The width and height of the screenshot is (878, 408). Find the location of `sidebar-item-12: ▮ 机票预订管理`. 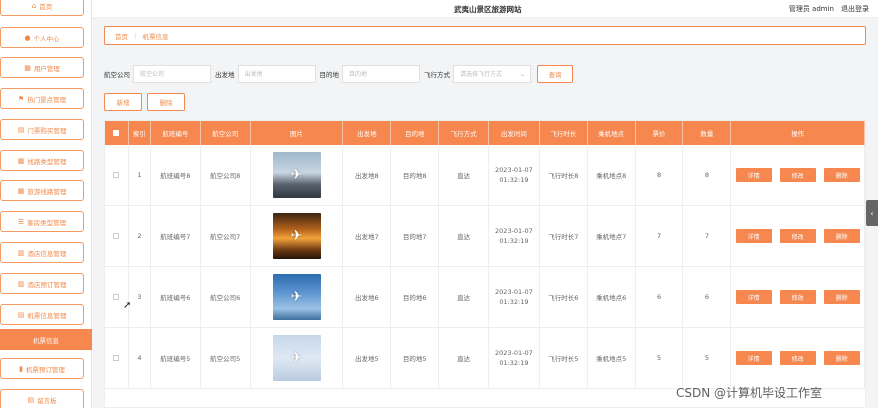

sidebar-item-12: ▮ 机票预订管理 is located at coordinates (42, 368).